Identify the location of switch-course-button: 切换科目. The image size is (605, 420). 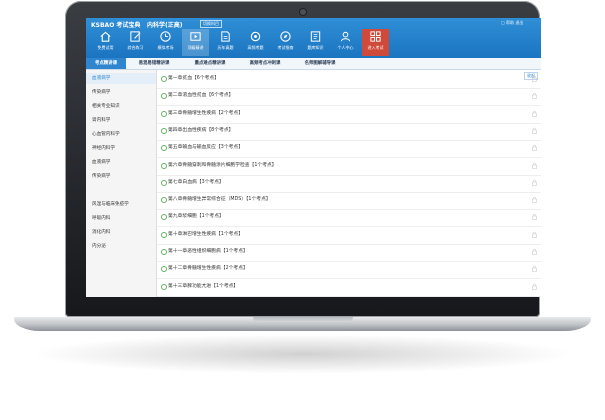
(211, 24).